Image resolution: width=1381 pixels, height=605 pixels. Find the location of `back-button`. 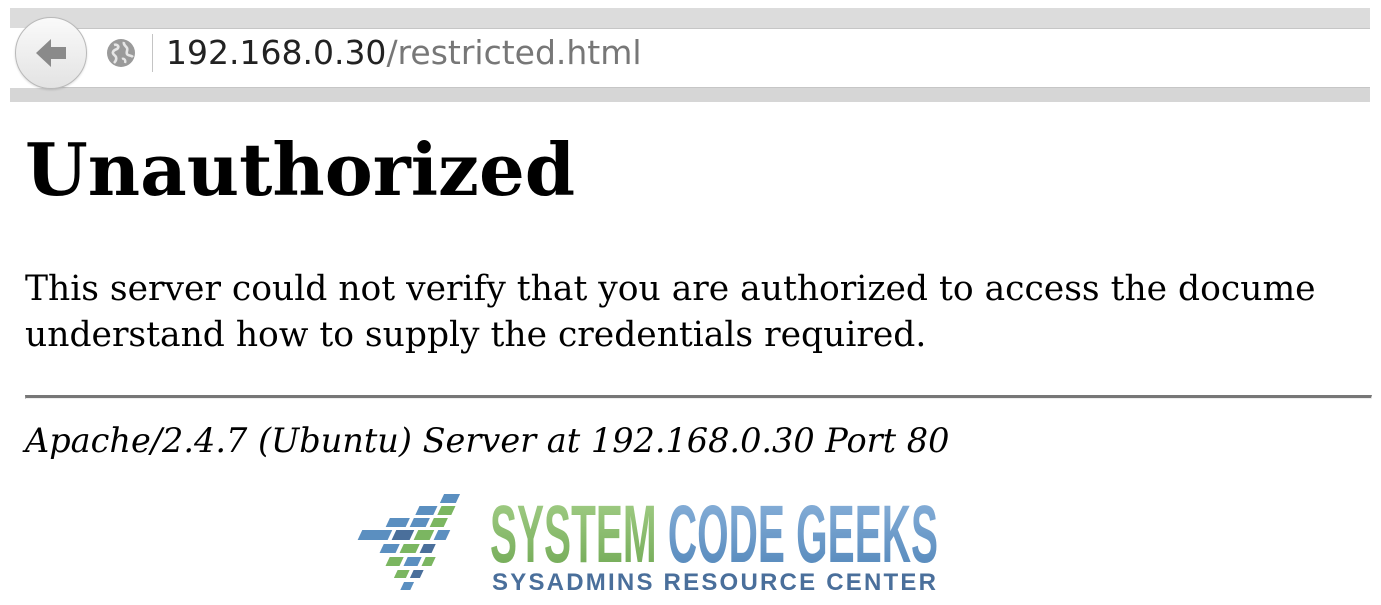

back-button is located at coordinates (51, 53).